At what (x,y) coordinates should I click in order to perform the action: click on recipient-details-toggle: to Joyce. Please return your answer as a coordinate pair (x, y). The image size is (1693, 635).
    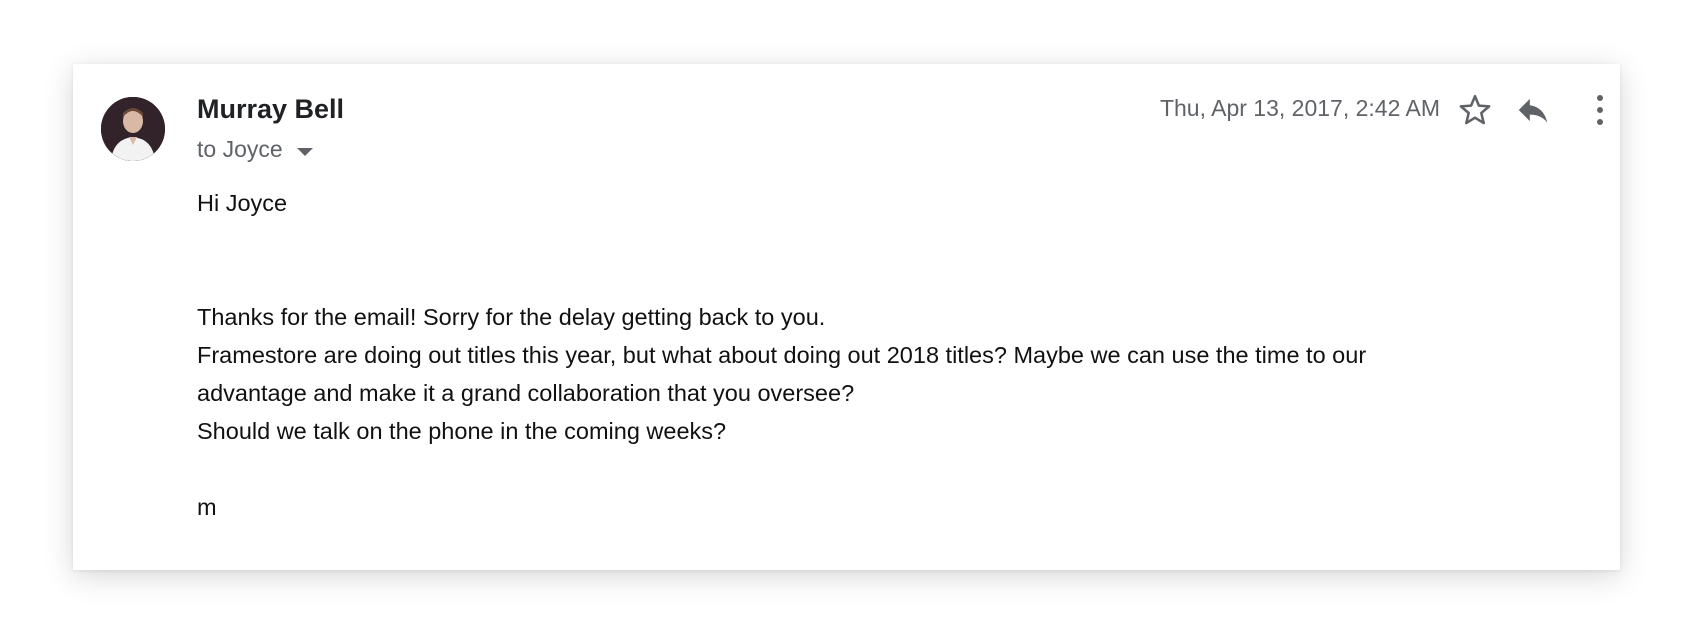
    Looking at the image, I should click on (255, 149).